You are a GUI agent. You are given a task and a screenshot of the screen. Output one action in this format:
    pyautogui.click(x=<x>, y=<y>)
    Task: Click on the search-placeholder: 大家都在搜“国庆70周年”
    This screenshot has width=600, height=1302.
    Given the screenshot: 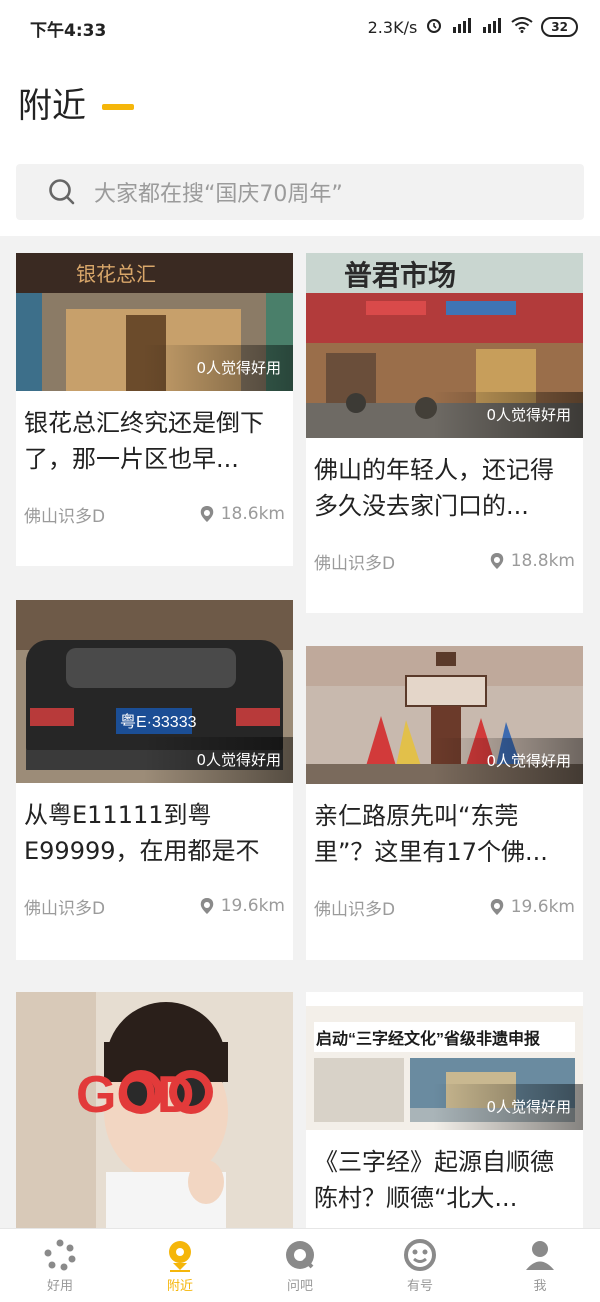 What is the action you would take?
    pyautogui.click(x=218, y=194)
    